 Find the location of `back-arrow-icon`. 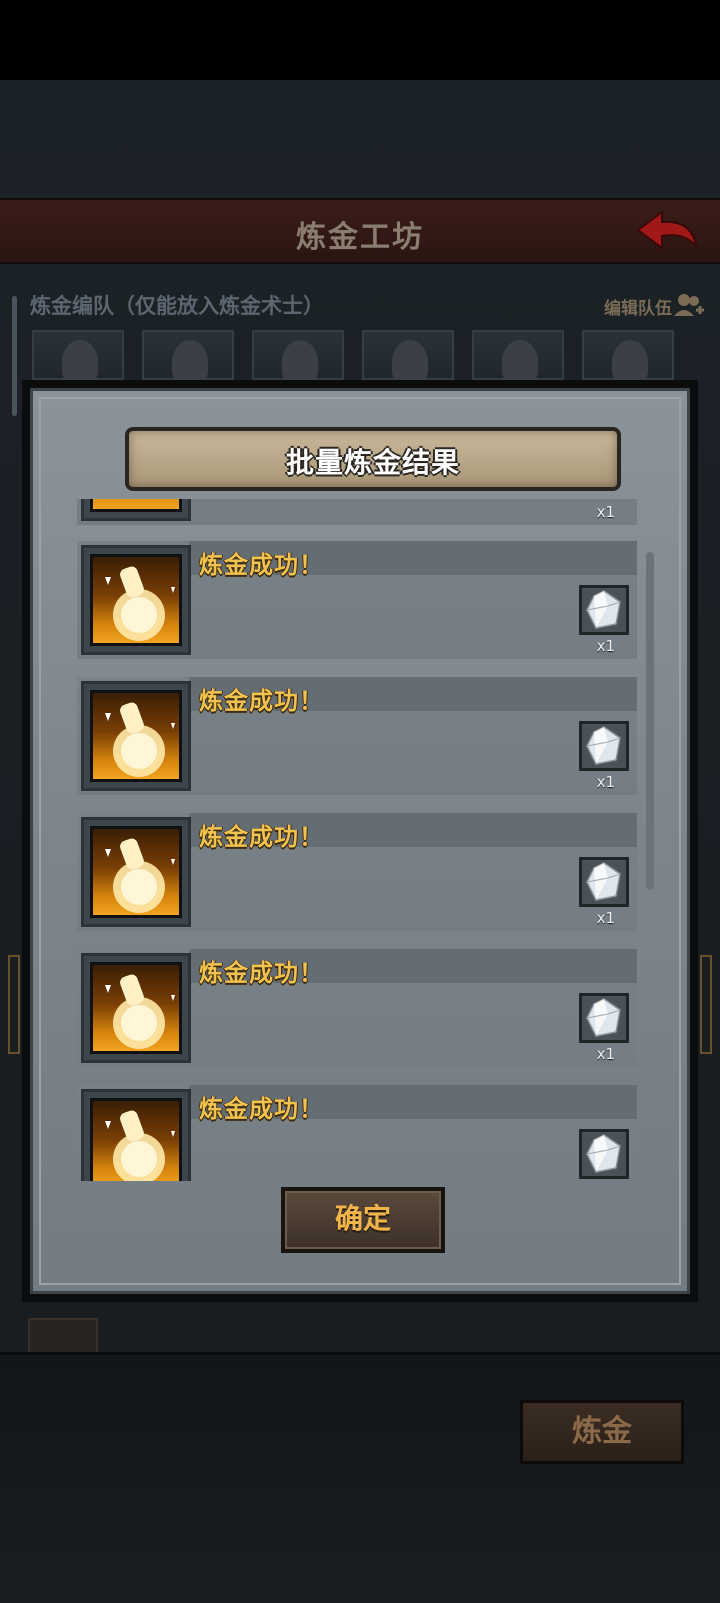

back-arrow-icon is located at coordinates (667, 230).